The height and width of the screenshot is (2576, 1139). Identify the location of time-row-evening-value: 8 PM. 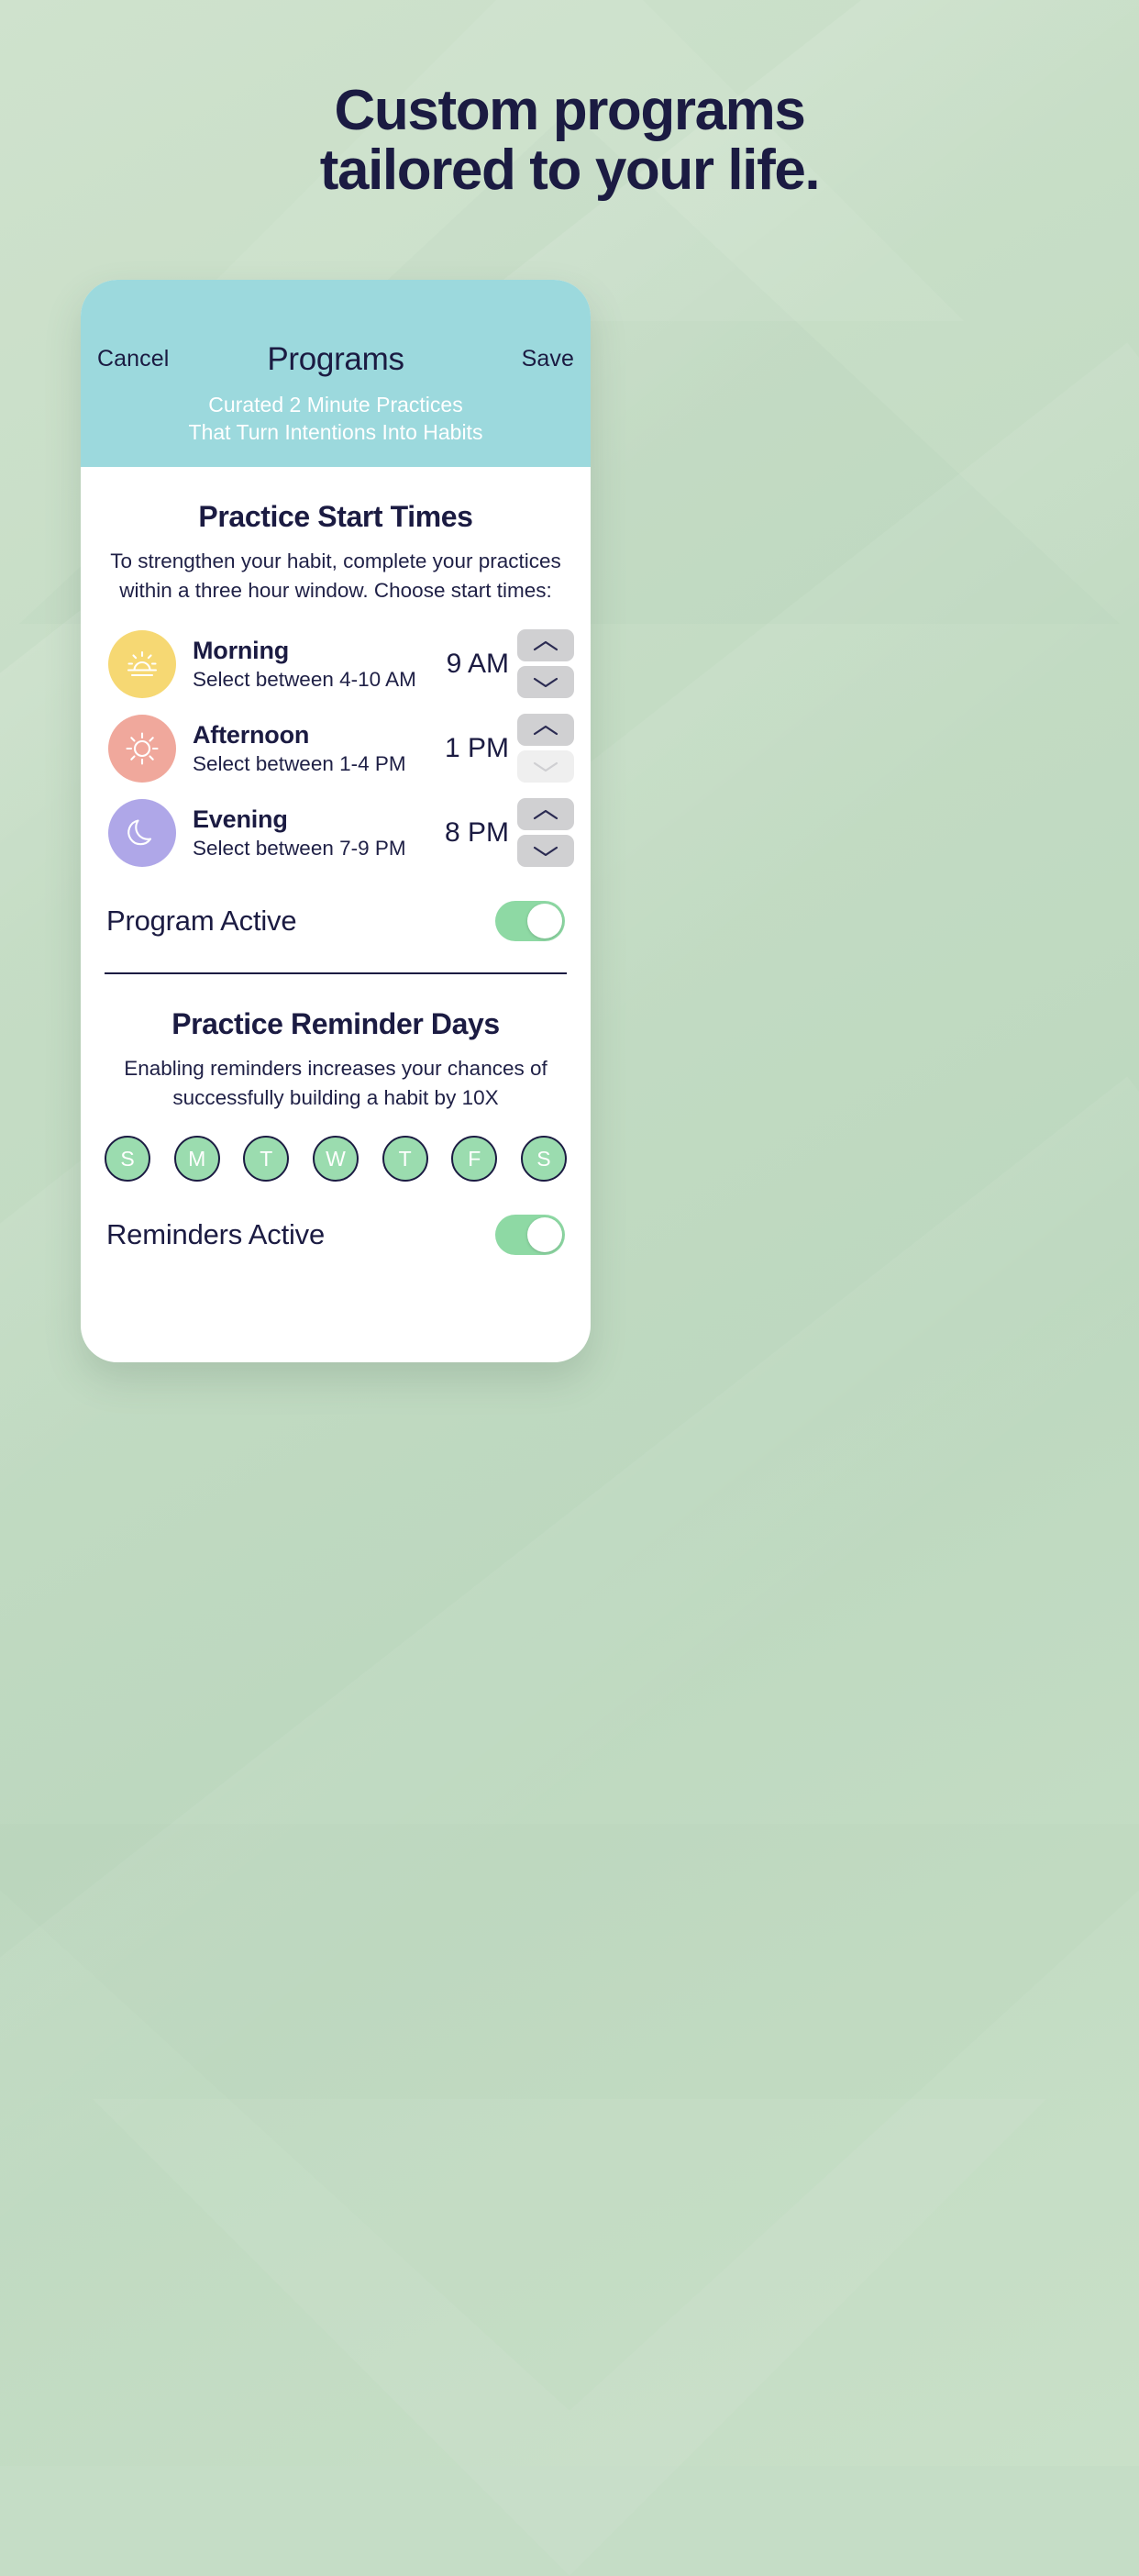
(476, 832).